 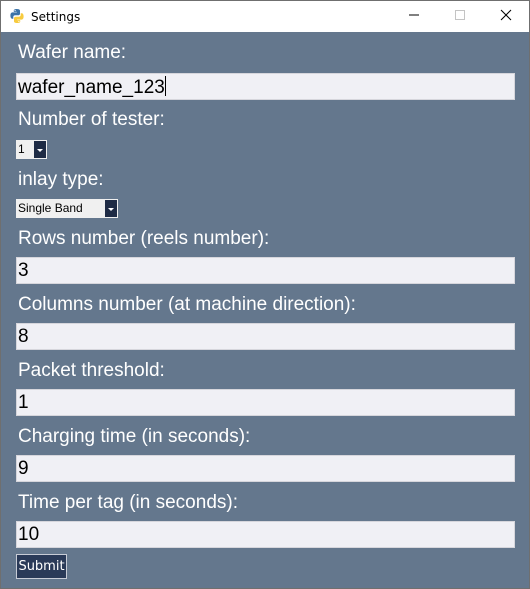 I want to click on number-of-tester-label: Number of tester:, so click(x=91, y=119).